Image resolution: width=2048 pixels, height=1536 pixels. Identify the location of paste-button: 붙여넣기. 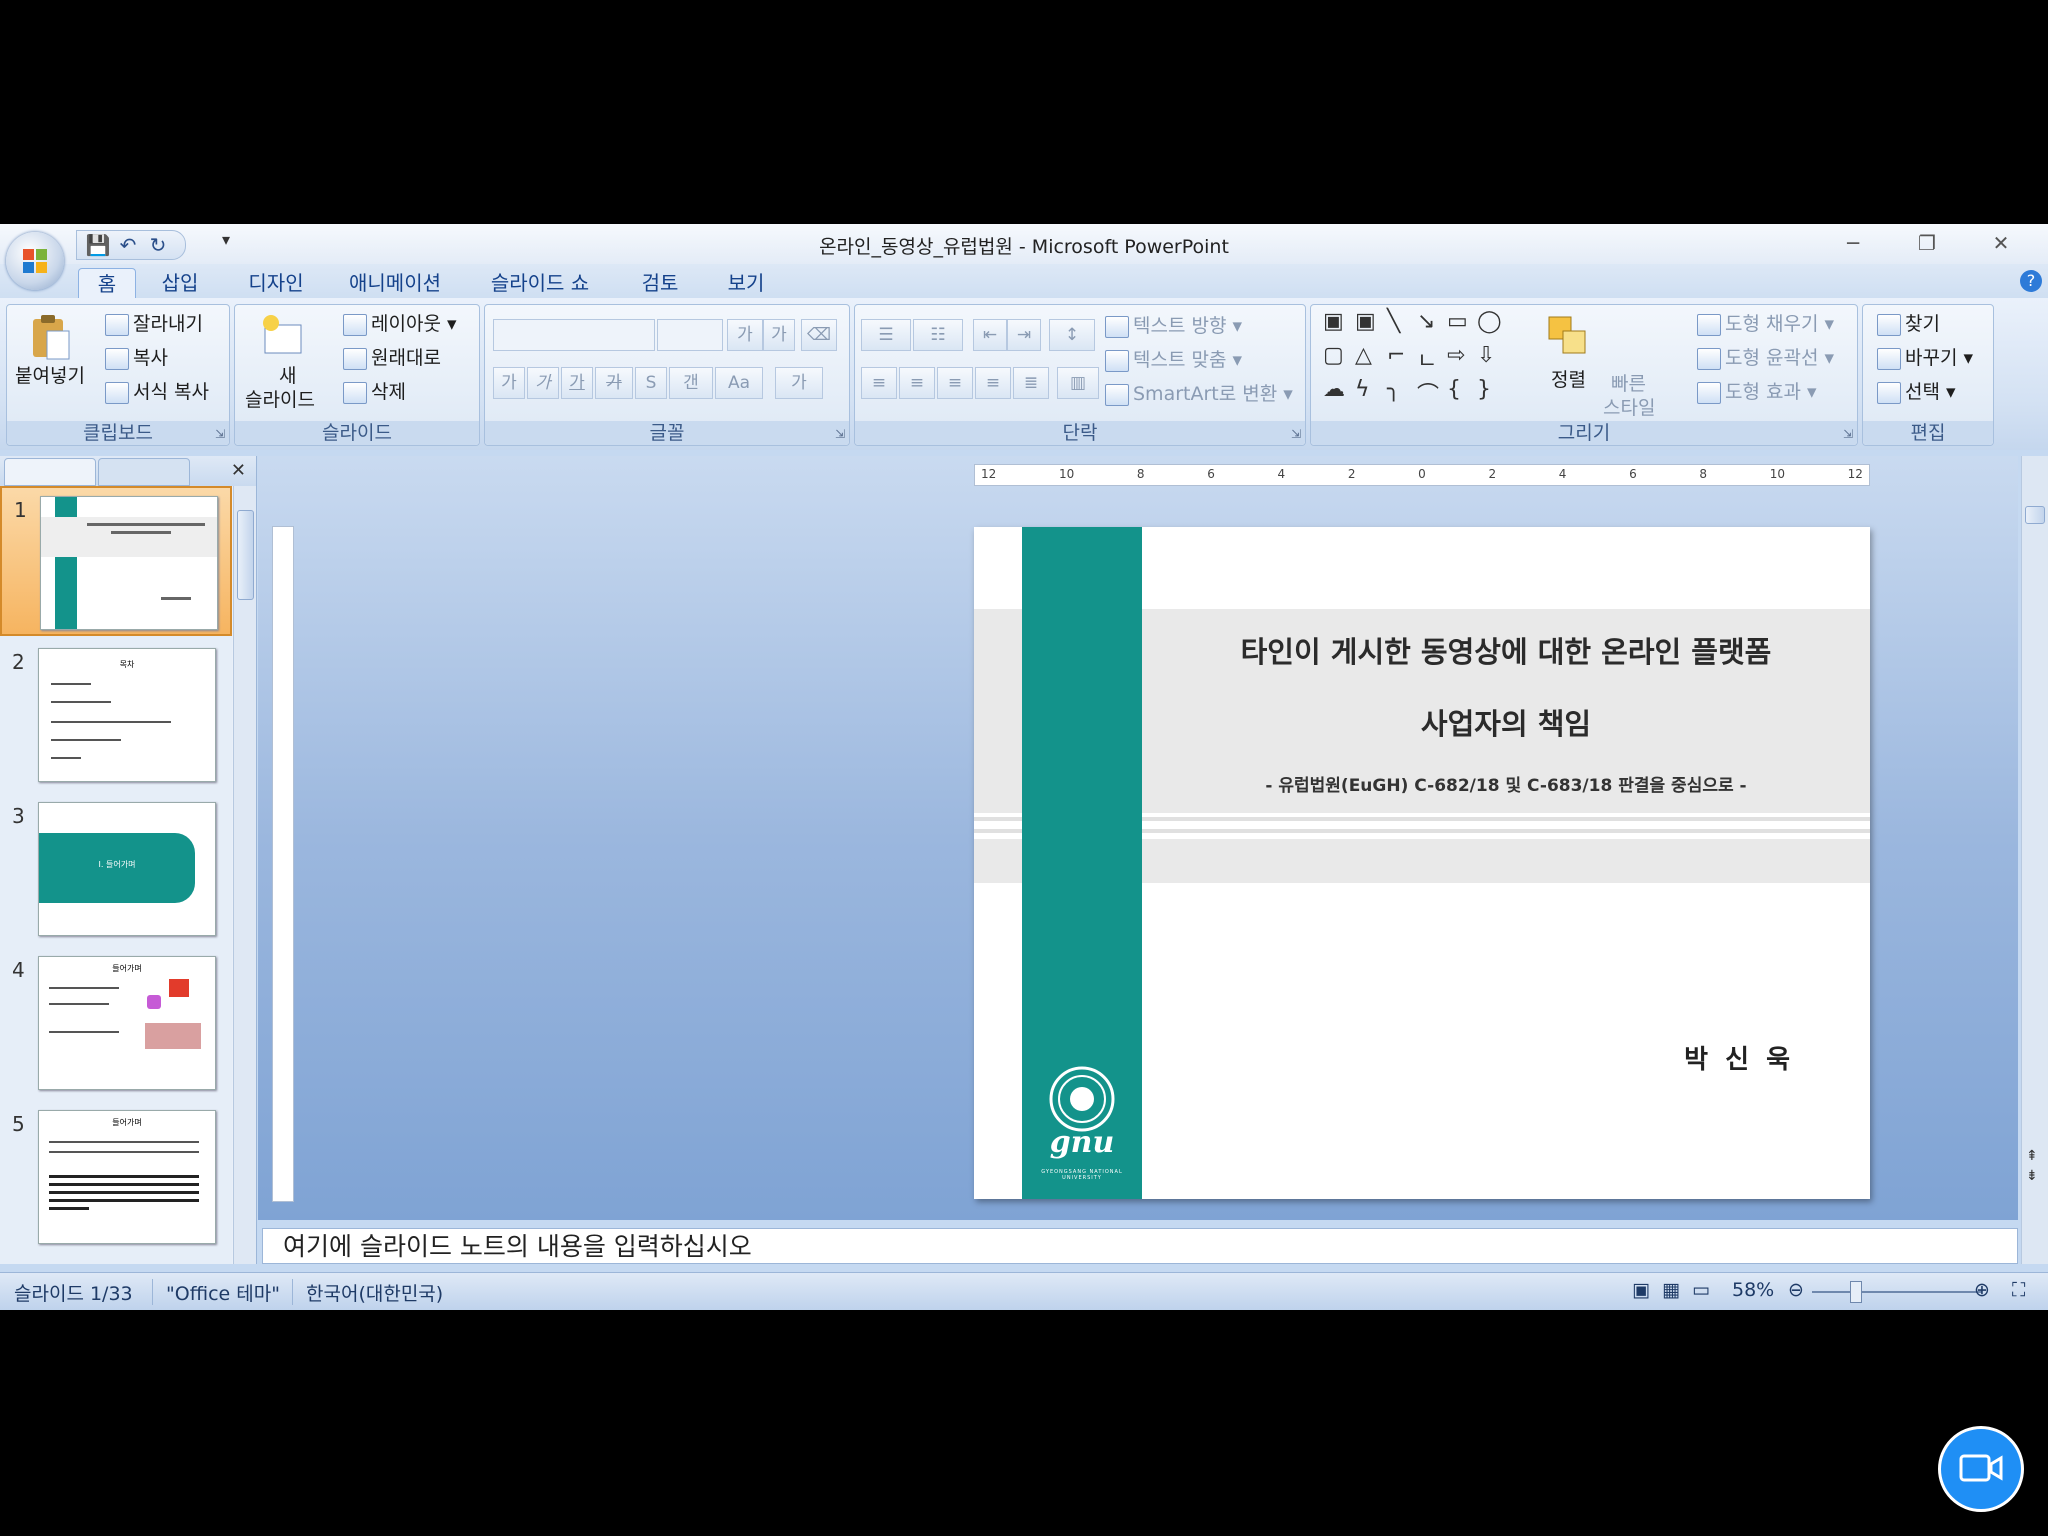
(50, 374).